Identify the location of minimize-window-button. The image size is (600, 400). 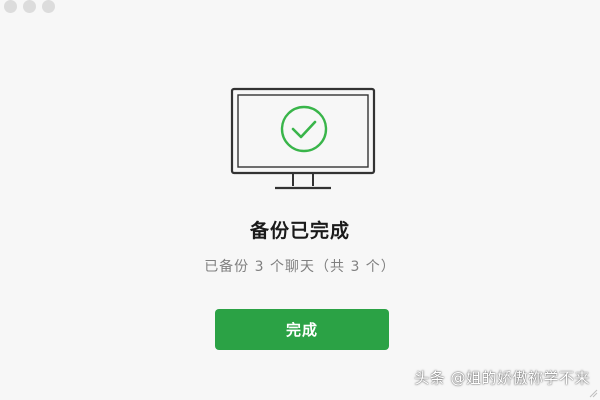
(29, 6).